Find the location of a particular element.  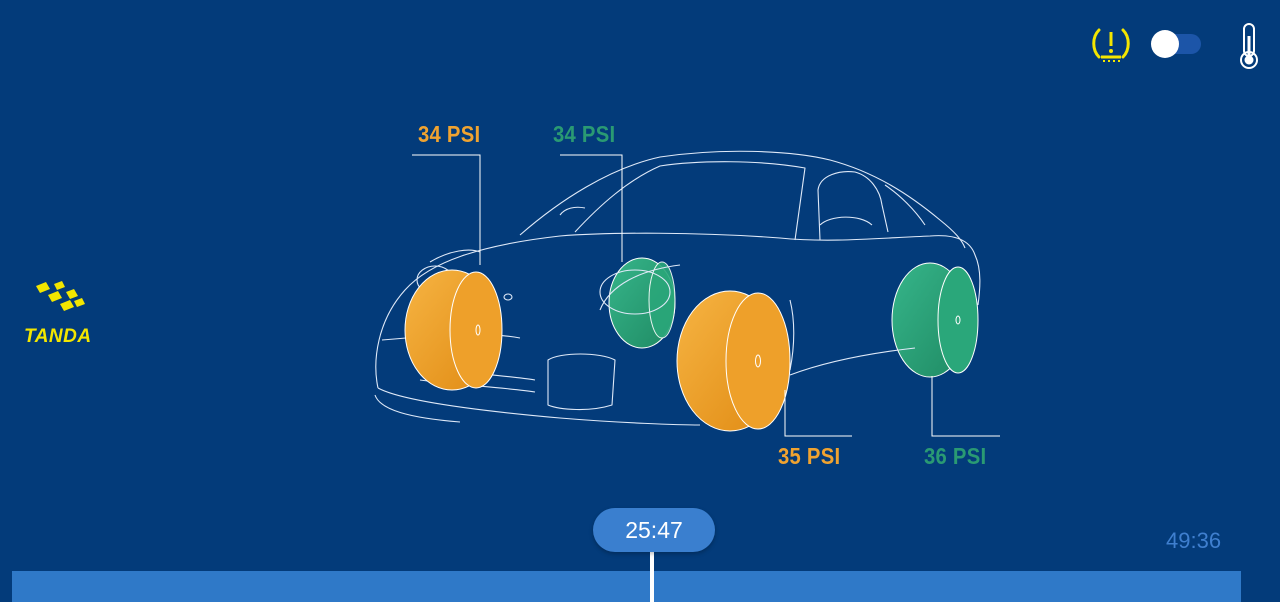

tire-front-right is located at coordinates (733, 361).